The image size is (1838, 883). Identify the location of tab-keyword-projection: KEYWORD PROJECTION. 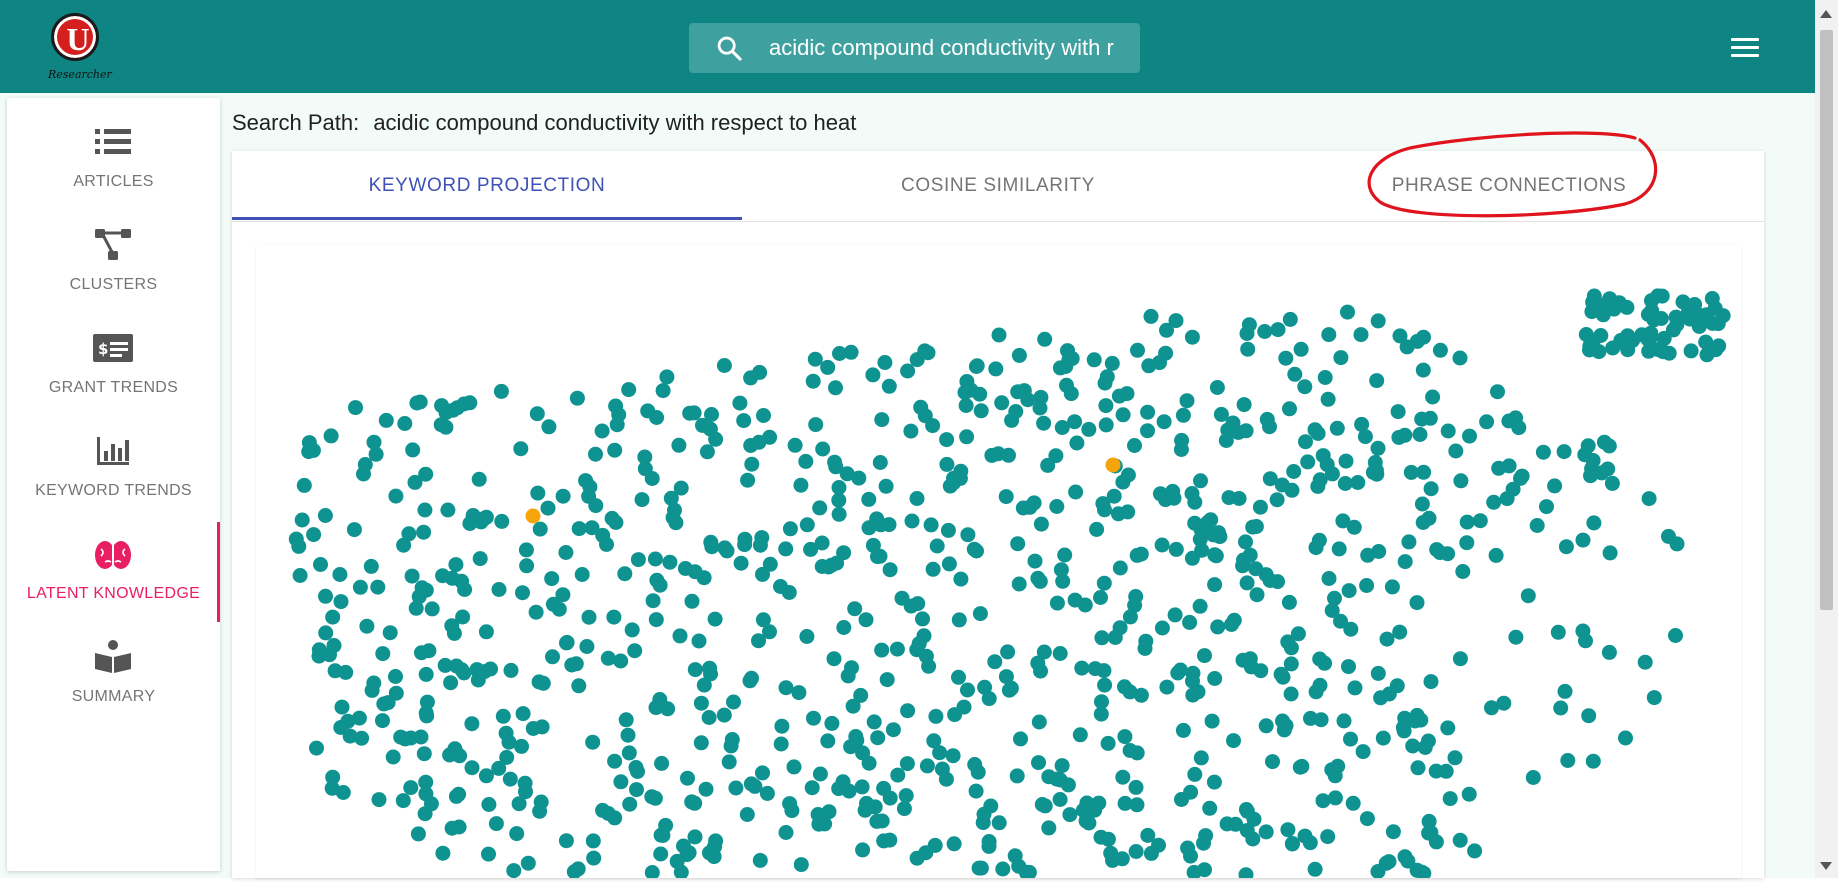
(487, 186).